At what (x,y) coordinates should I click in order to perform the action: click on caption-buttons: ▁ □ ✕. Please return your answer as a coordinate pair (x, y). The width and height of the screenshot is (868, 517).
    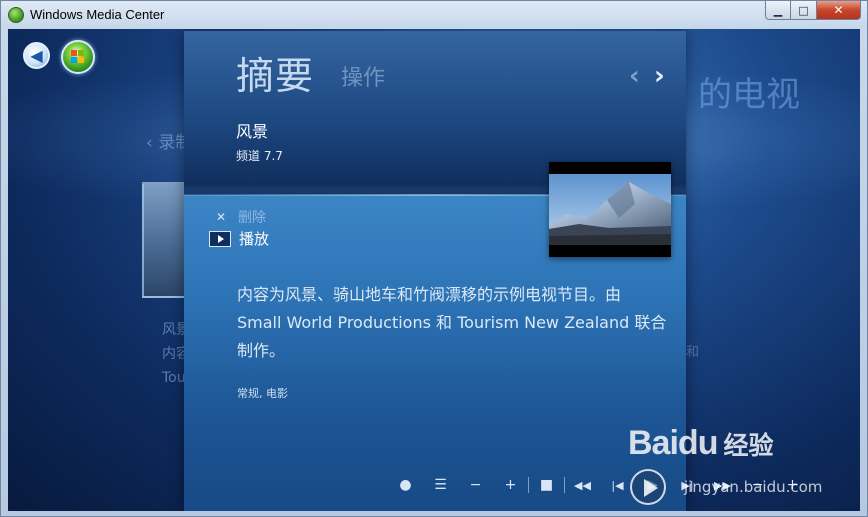
    Looking at the image, I should click on (813, 11).